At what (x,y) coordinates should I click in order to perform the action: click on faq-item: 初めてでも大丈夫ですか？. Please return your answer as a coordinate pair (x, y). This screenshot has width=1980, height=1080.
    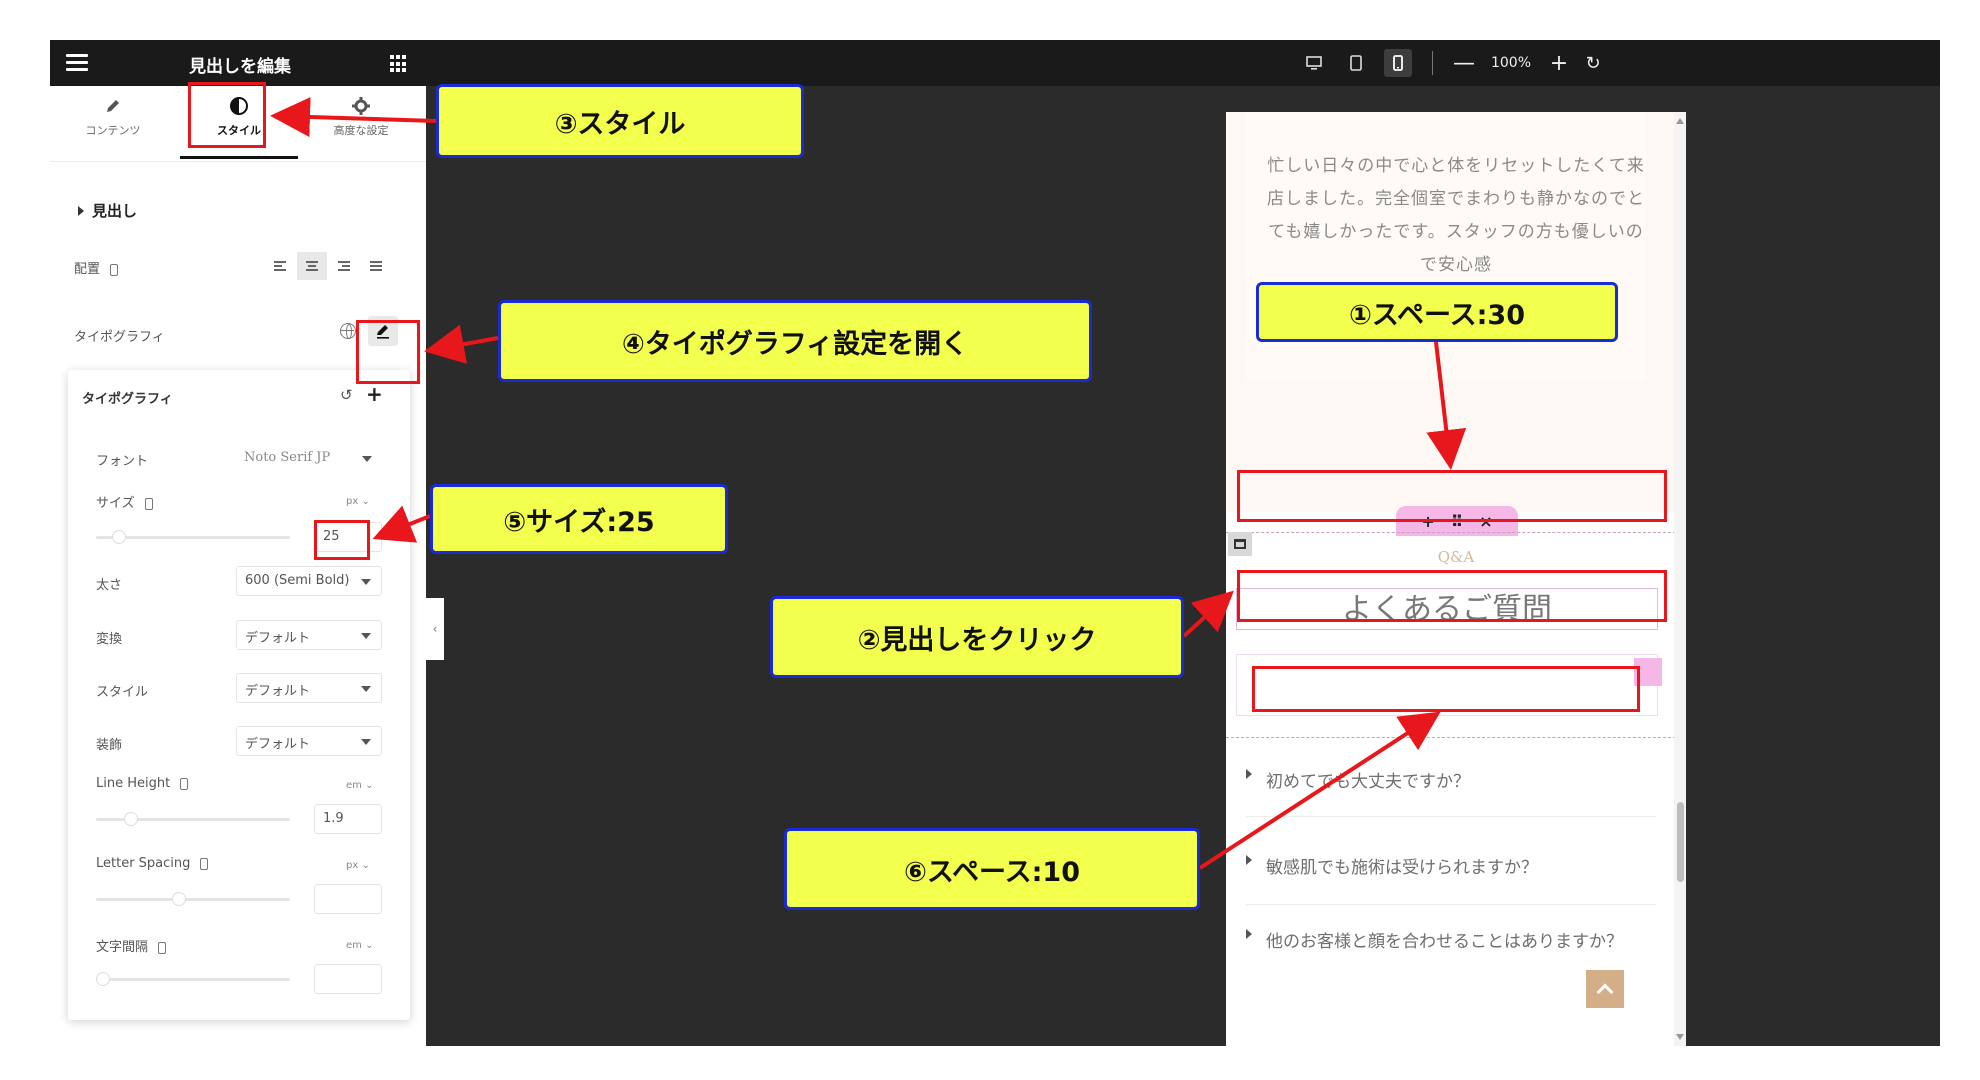
    Looking at the image, I should click on (1451, 782).